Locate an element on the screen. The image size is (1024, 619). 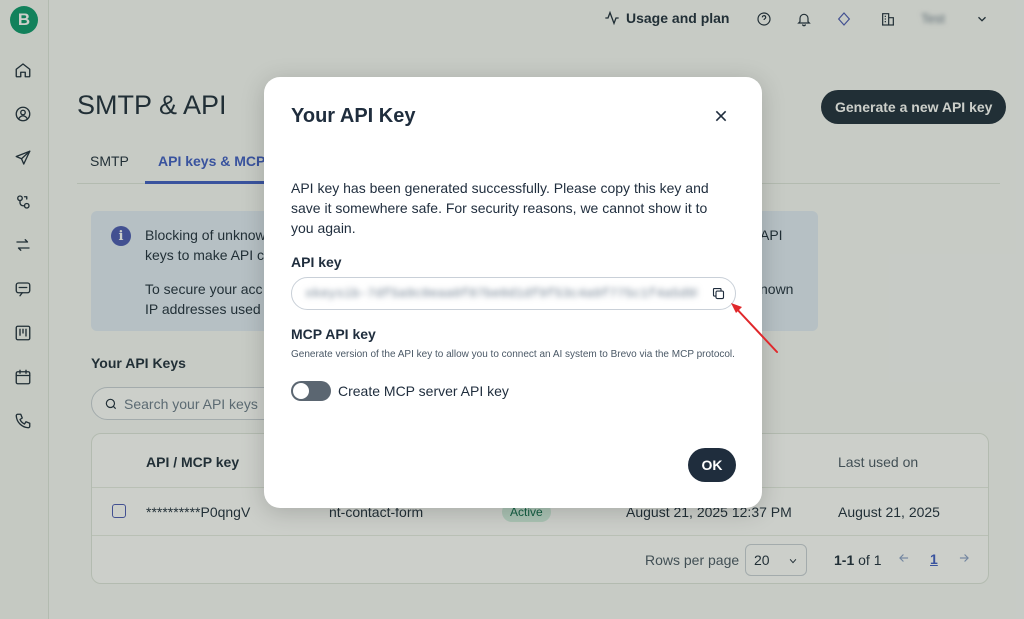
mcp-toggle-label: Create MCP server API key is located at coordinates (423, 391).